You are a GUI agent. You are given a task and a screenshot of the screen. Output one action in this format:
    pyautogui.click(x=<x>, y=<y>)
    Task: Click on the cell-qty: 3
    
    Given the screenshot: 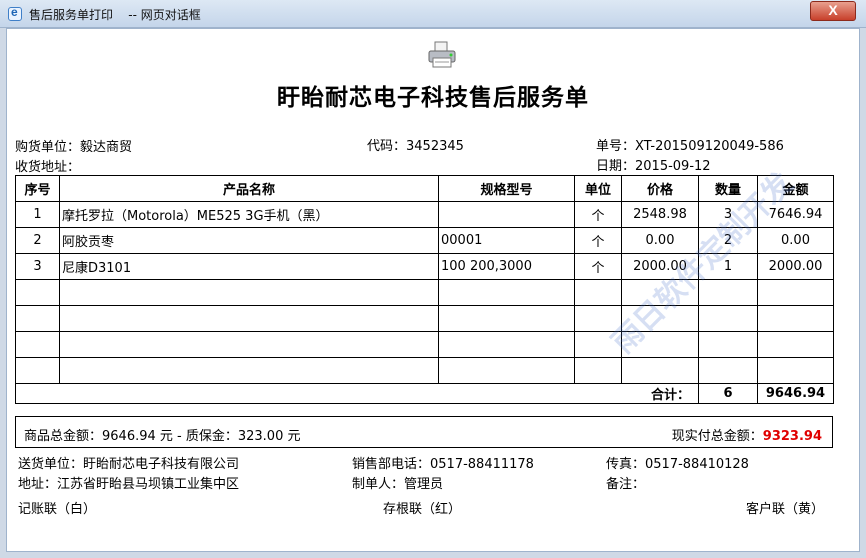 What is the action you would take?
    pyautogui.click(x=728, y=214)
    